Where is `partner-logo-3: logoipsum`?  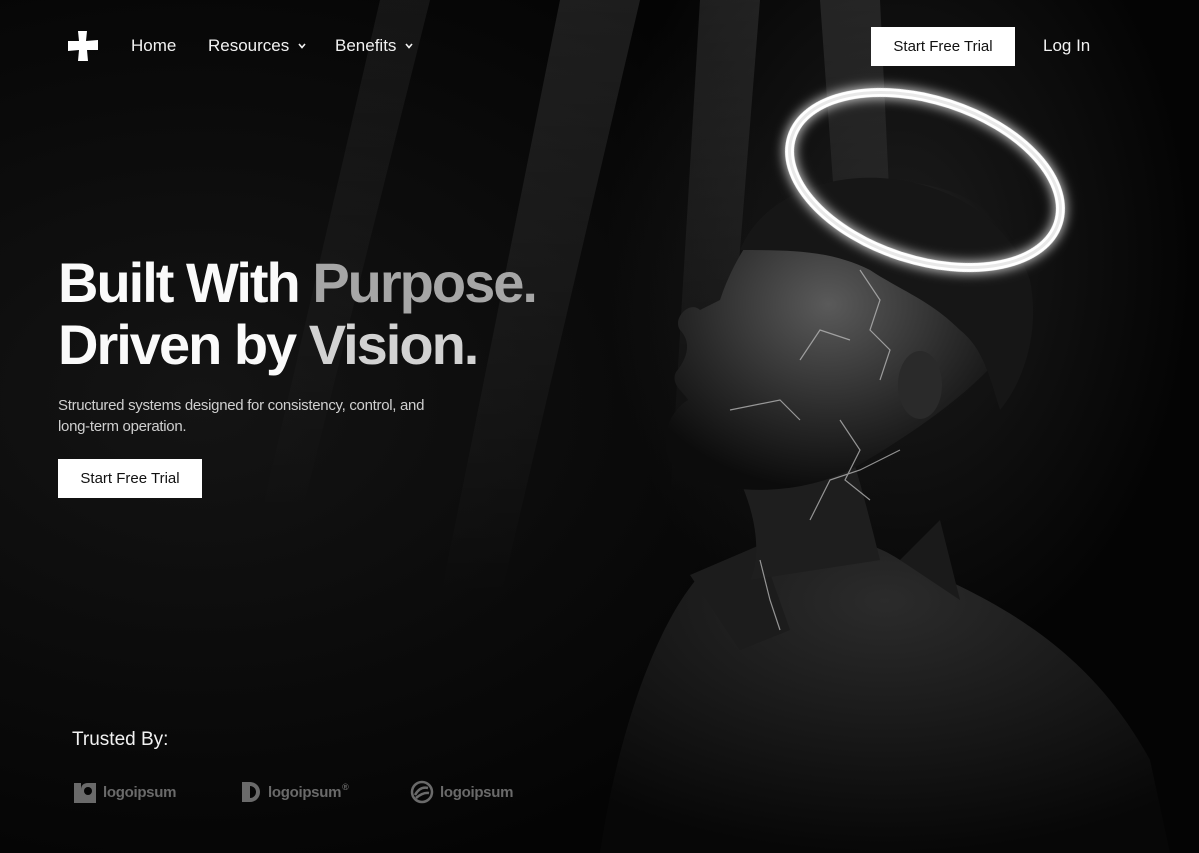
partner-logo-3: logoipsum is located at coordinates (461, 792).